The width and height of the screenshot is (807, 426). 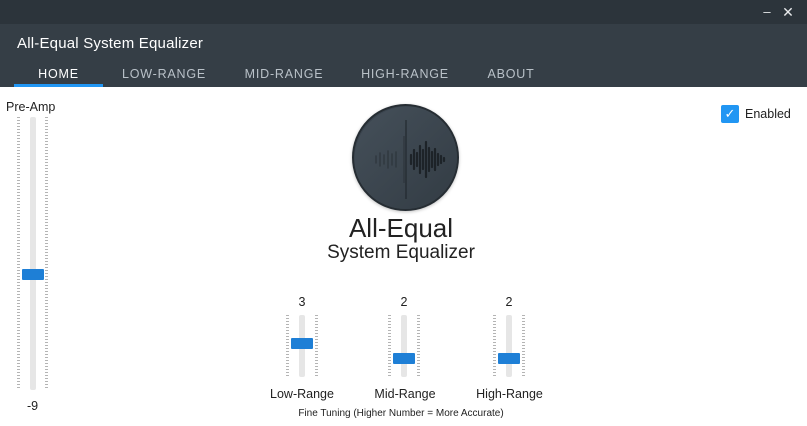 I want to click on preamp-value: -9, so click(x=33, y=406).